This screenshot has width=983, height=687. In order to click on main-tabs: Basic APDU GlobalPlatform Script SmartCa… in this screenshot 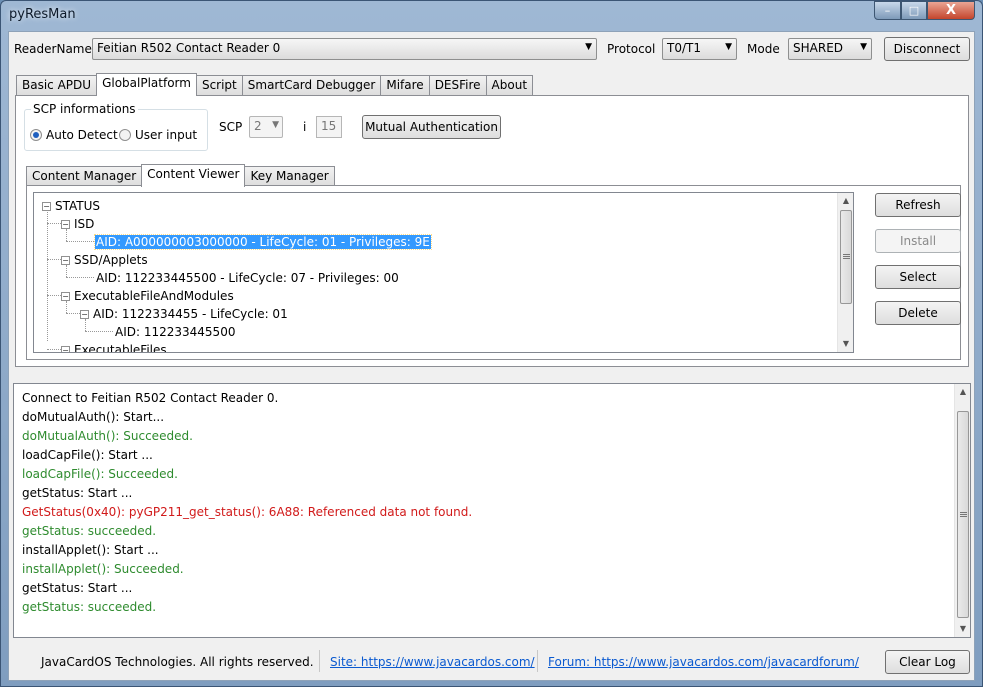, I will do `click(275, 84)`.